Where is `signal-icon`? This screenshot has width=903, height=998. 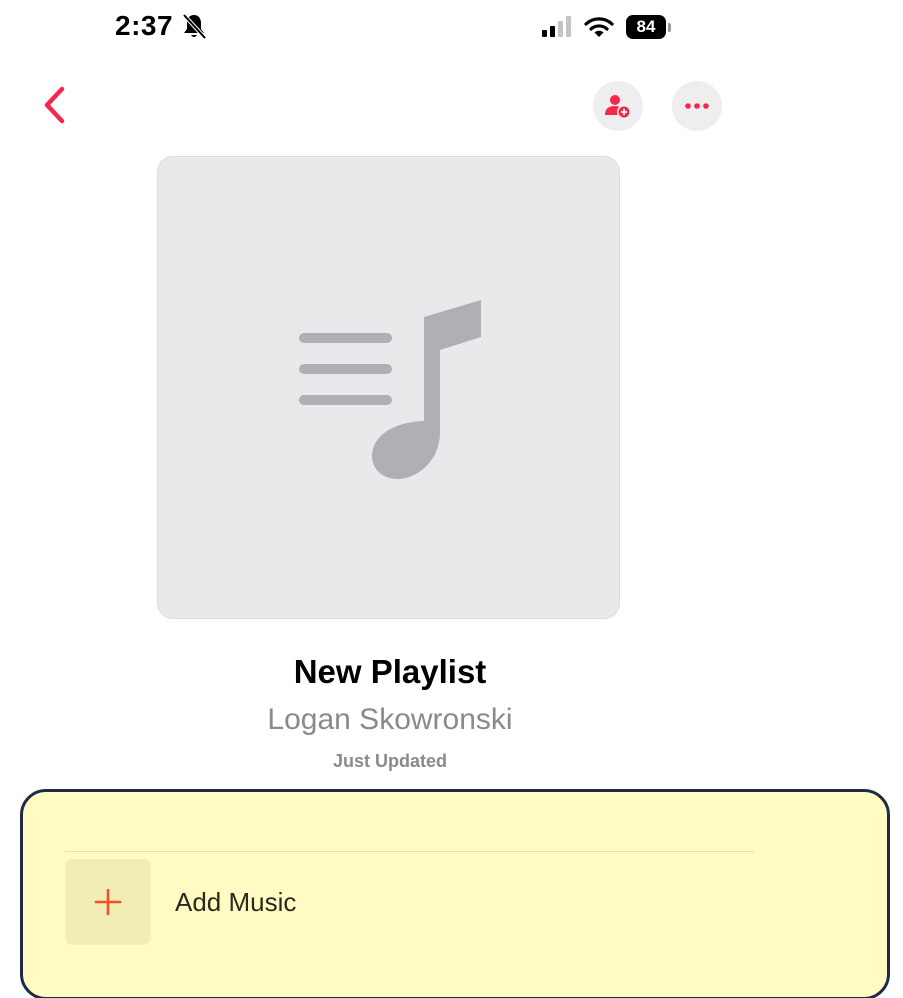
signal-icon is located at coordinates (556, 26).